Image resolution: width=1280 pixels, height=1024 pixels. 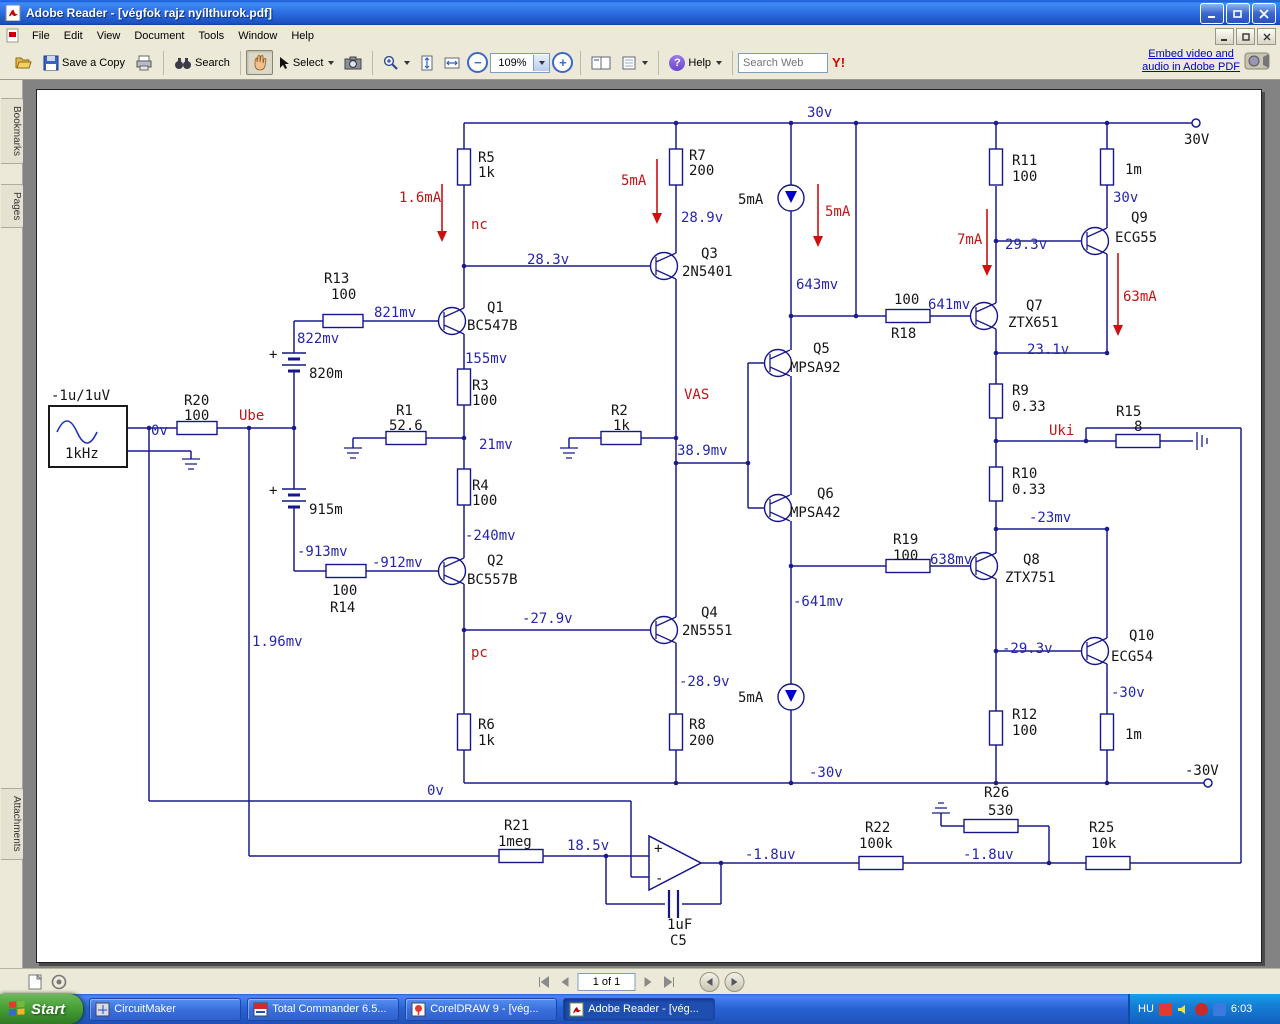 I want to click on open-button, so click(x=24, y=62).